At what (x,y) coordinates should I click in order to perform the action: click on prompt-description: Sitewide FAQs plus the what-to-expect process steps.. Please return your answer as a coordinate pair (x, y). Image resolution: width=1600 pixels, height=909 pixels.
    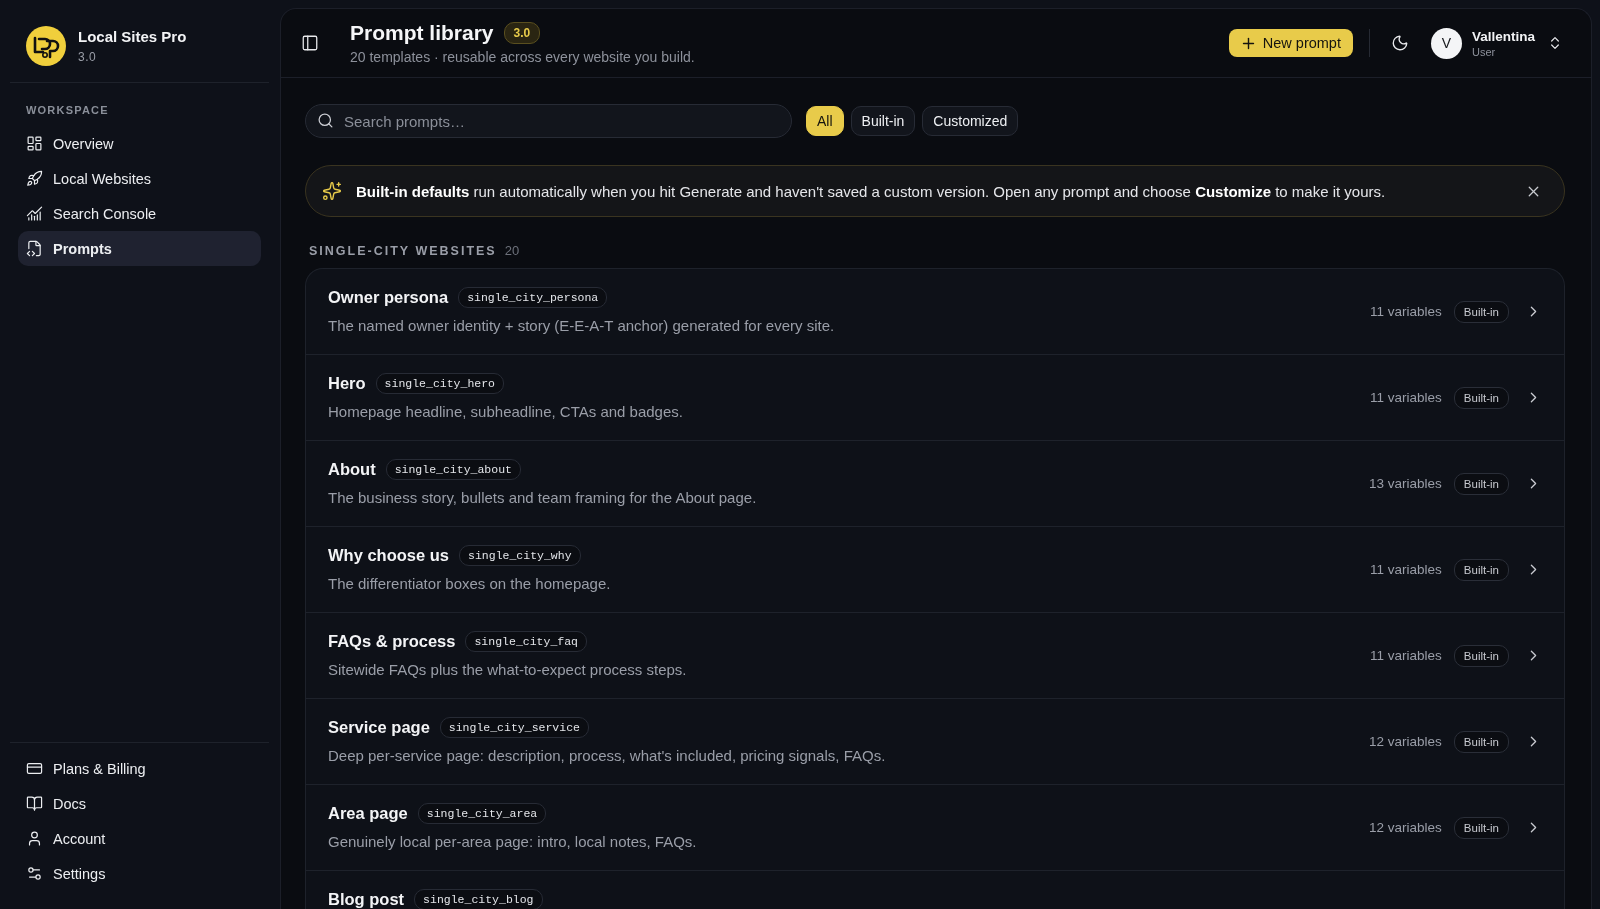
    Looking at the image, I should click on (507, 669).